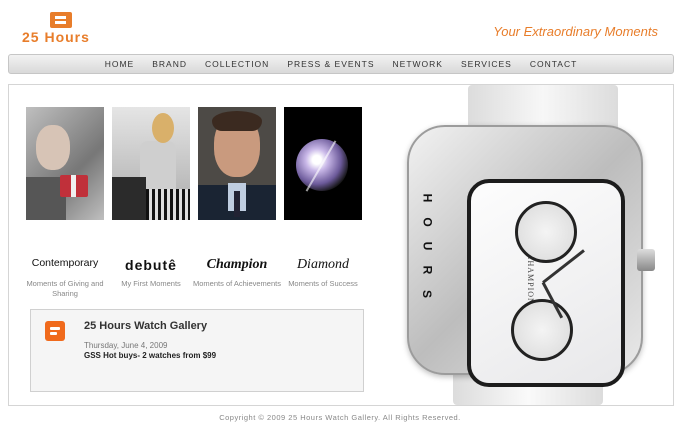 This screenshot has width=680, height=434. Describe the element at coordinates (427, 222) in the screenshot. I see `bezel-letter: O` at that location.